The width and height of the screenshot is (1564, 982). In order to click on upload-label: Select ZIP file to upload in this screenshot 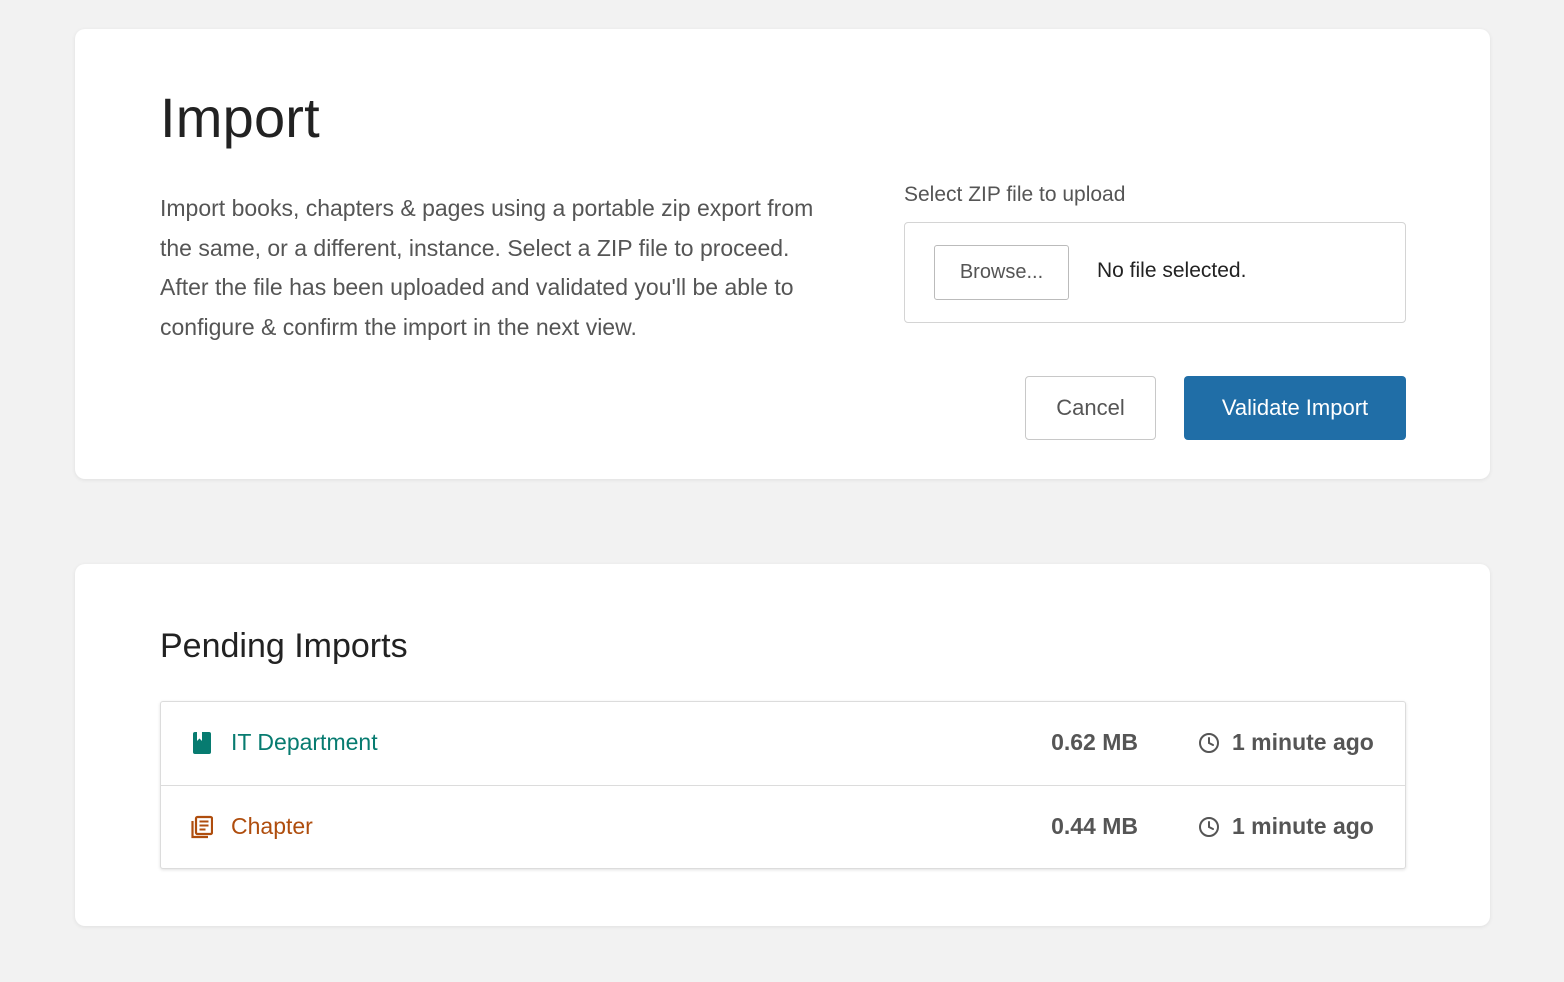, I will do `click(1015, 194)`.